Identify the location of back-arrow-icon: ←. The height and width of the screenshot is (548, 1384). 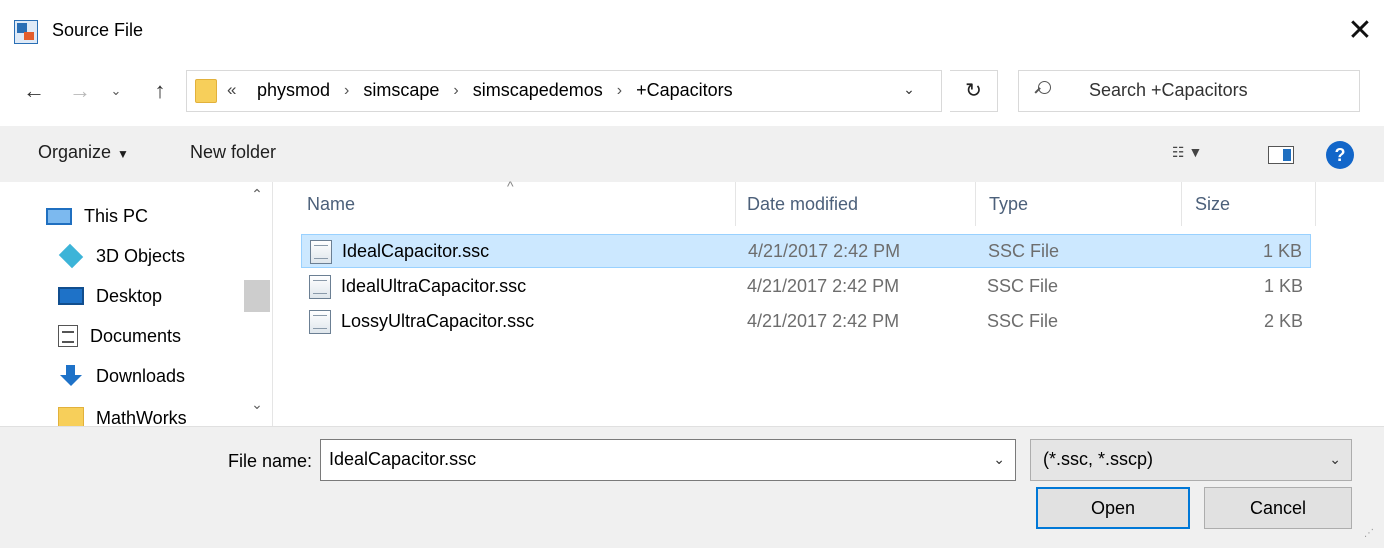
(34, 91).